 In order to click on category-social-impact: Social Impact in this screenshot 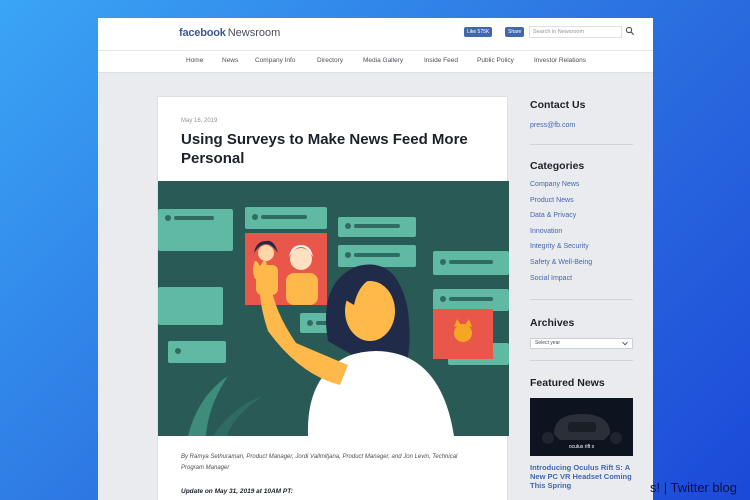, I will do `click(551, 278)`.